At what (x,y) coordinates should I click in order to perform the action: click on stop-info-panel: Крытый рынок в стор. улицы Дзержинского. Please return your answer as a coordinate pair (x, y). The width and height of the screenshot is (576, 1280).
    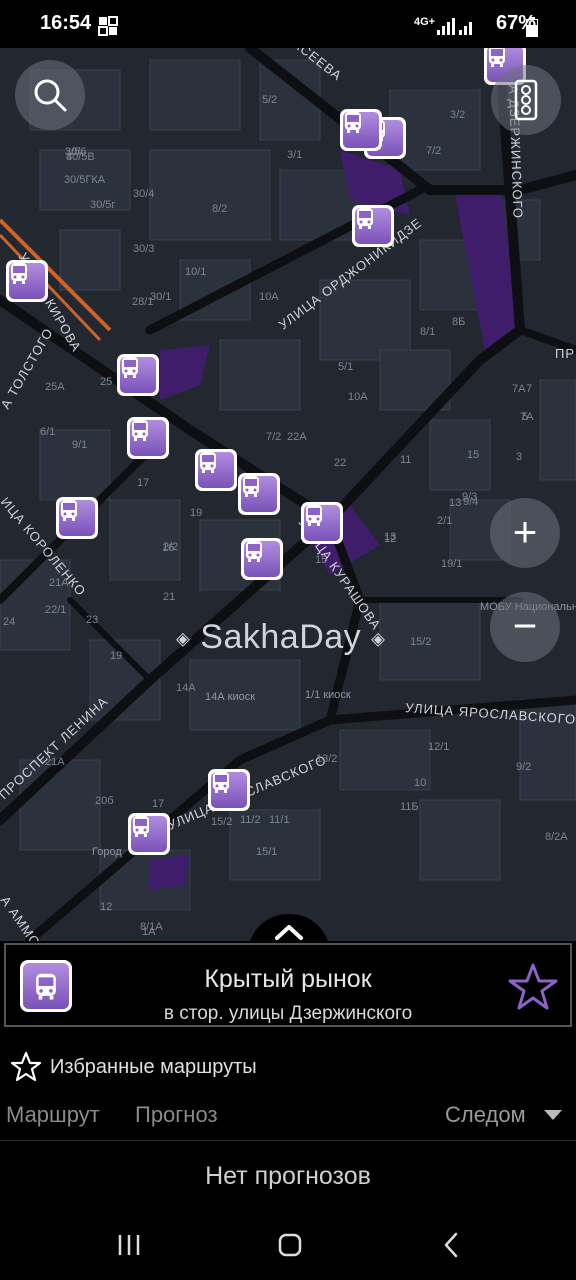
    Looking at the image, I should click on (288, 985).